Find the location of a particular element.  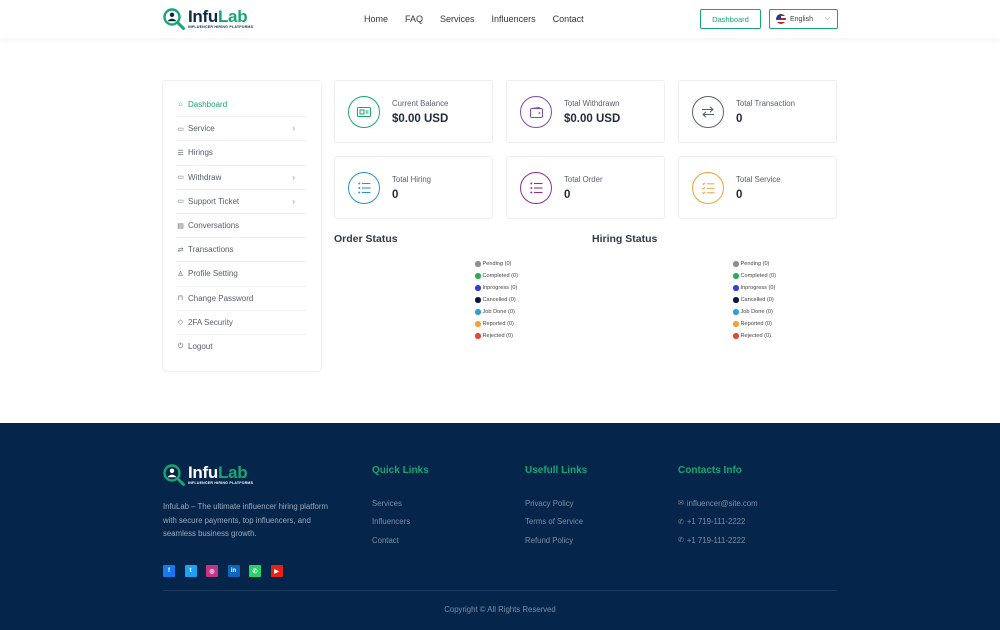

footer-logo: InfuLab INFLUENCER HIRING PLATFORMS is located at coordinates (208, 475).